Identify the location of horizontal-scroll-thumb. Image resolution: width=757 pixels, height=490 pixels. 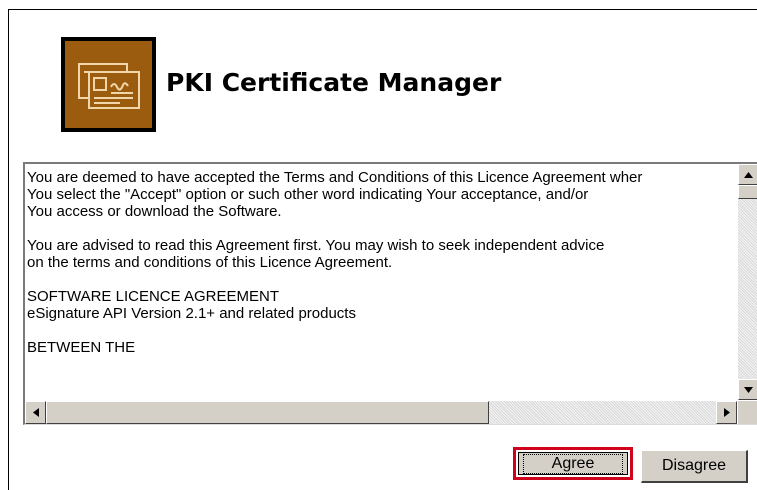
(267, 412).